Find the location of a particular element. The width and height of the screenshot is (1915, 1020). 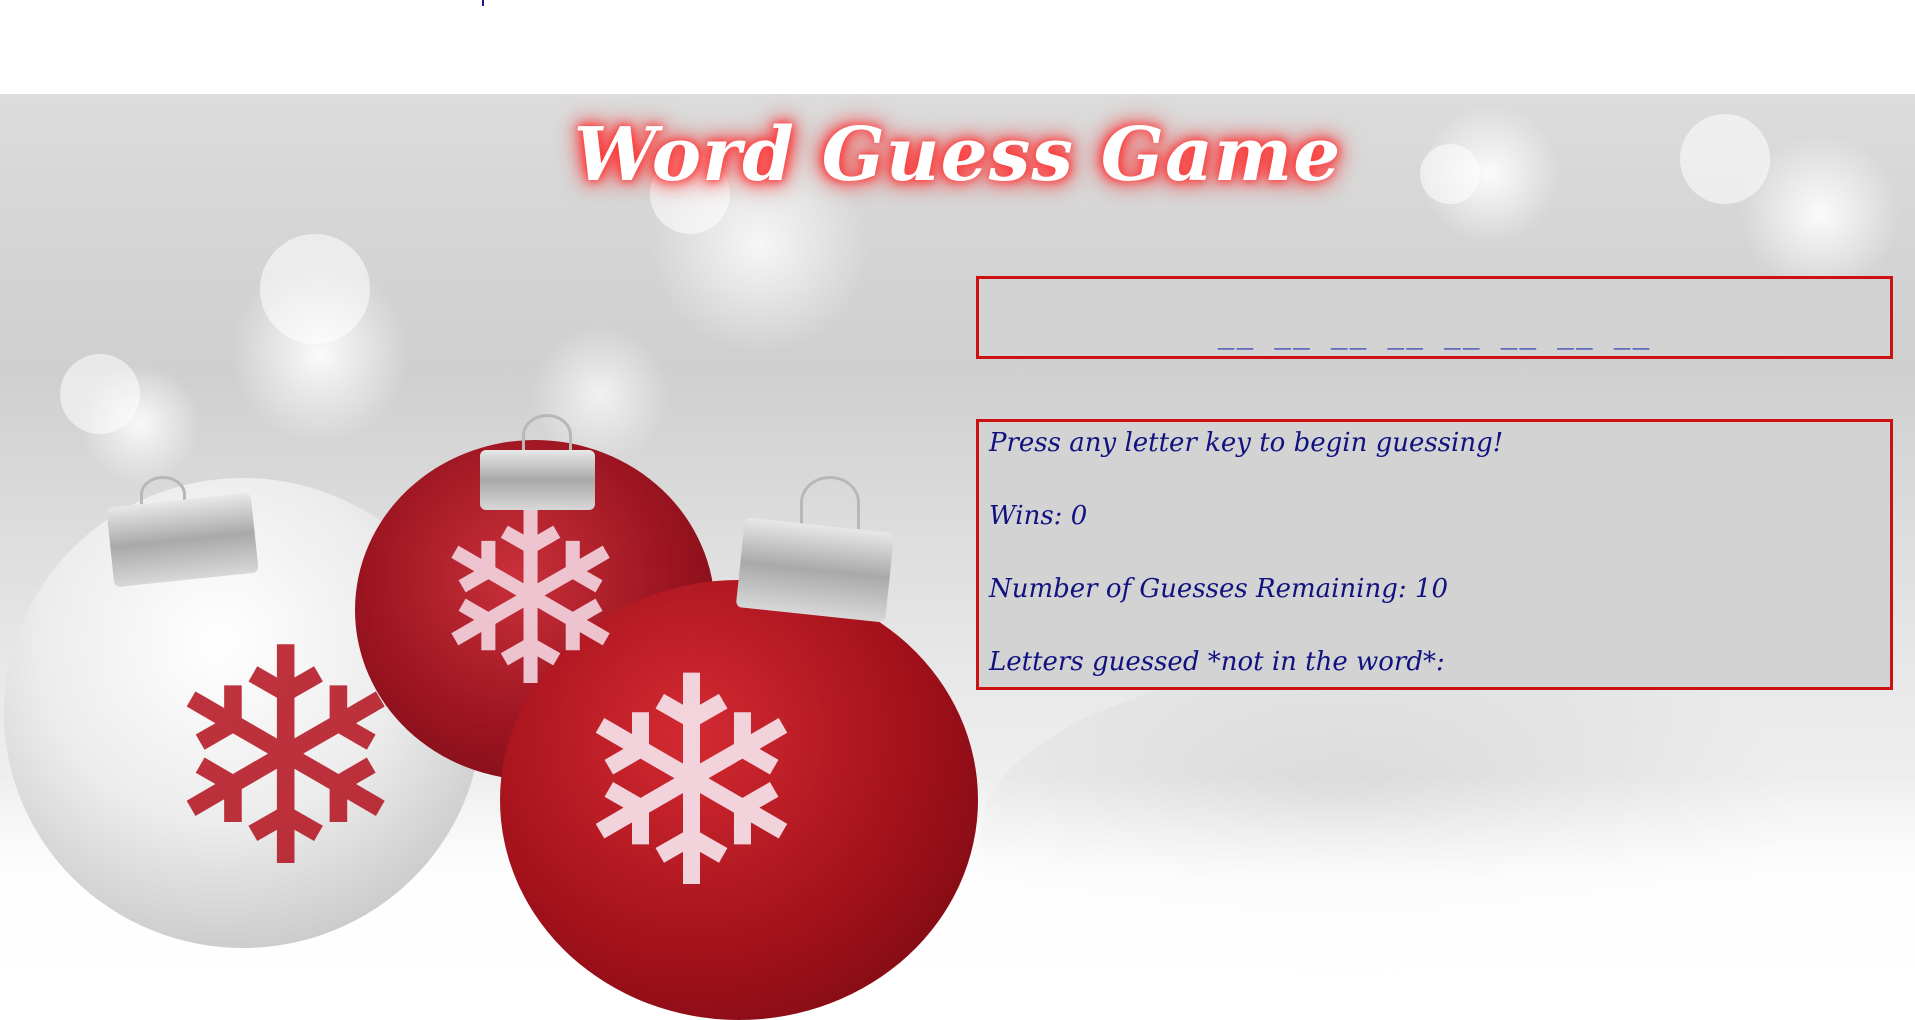

page-title: Word Guess Game is located at coordinates (957, 155).